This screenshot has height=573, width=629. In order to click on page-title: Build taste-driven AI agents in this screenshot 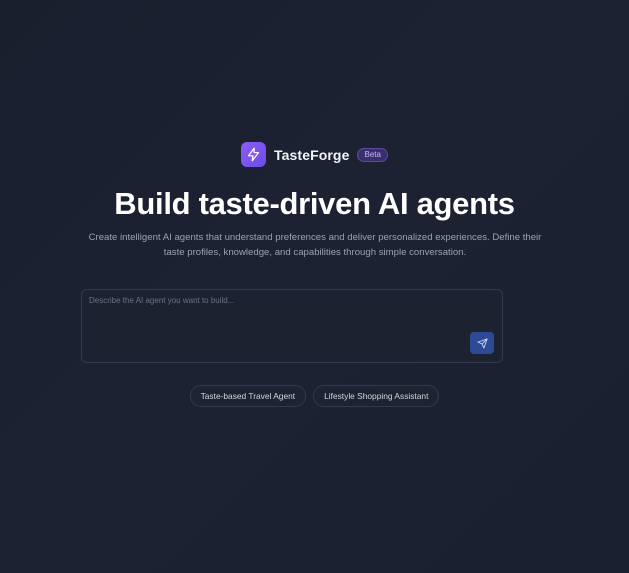, I will do `click(314, 203)`.